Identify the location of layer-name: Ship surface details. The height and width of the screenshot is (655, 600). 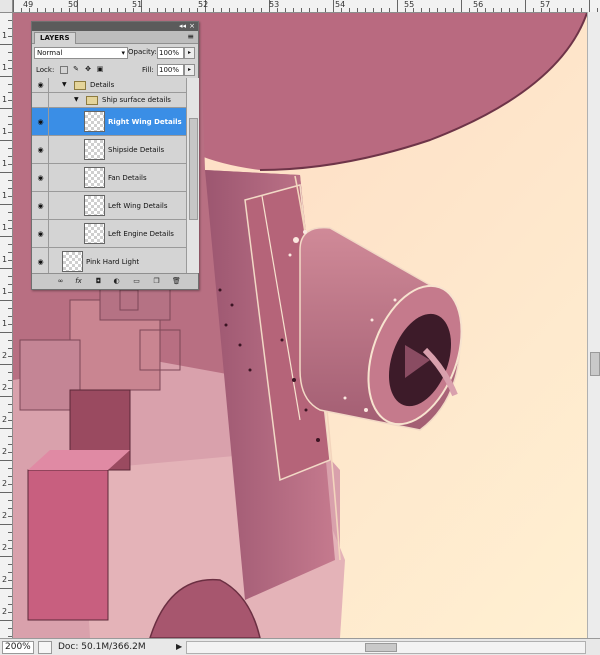
(136, 100).